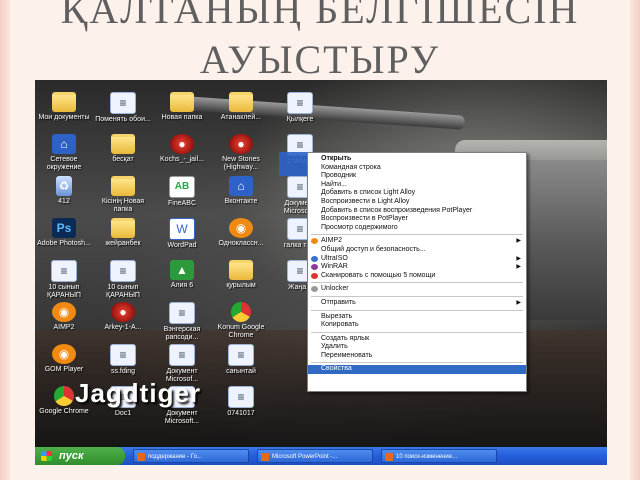 The width and height of the screenshot is (640, 480). I want to click on context-menu-item: Копировать, so click(417, 325).